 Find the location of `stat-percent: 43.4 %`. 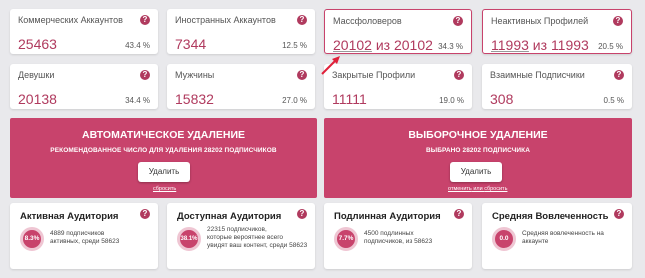

stat-percent: 43.4 % is located at coordinates (137, 45).